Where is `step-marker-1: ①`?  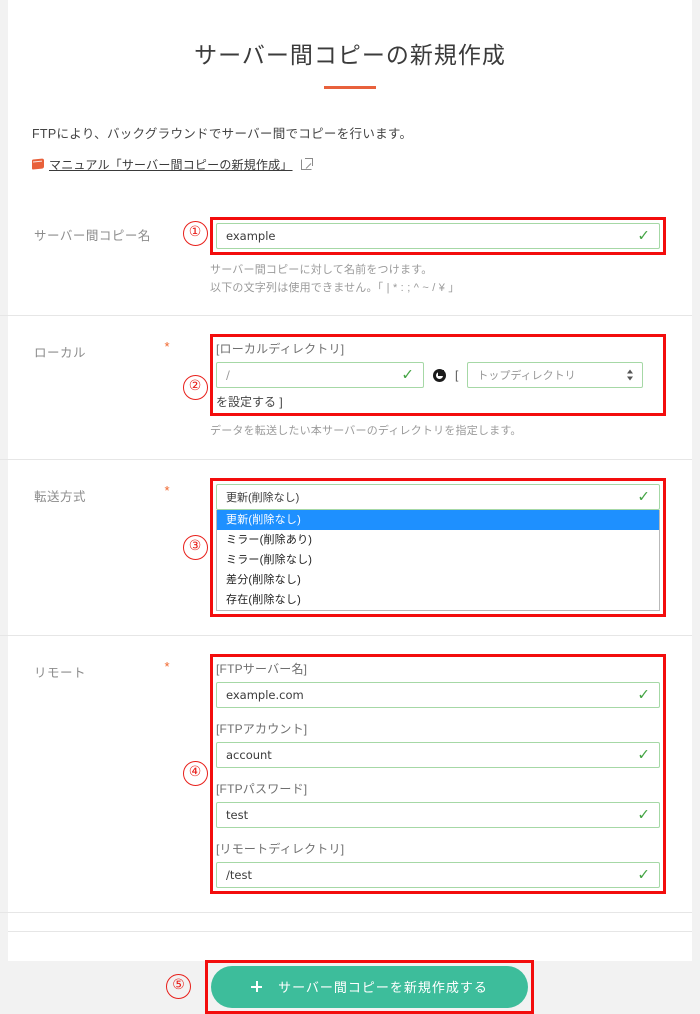 step-marker-1: ① is located at coordinates (195, 233).